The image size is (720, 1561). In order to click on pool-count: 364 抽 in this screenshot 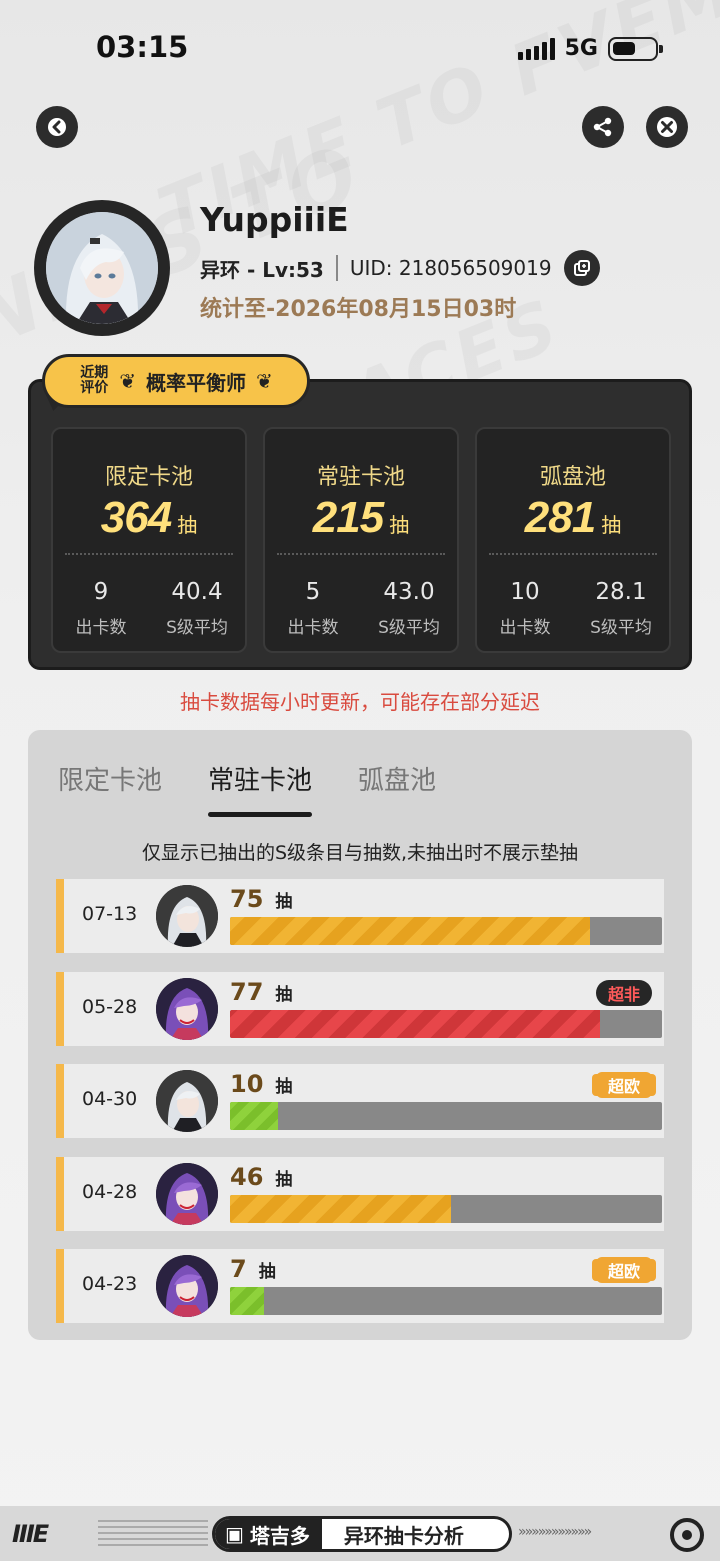, I will do `click(149, 517)`.